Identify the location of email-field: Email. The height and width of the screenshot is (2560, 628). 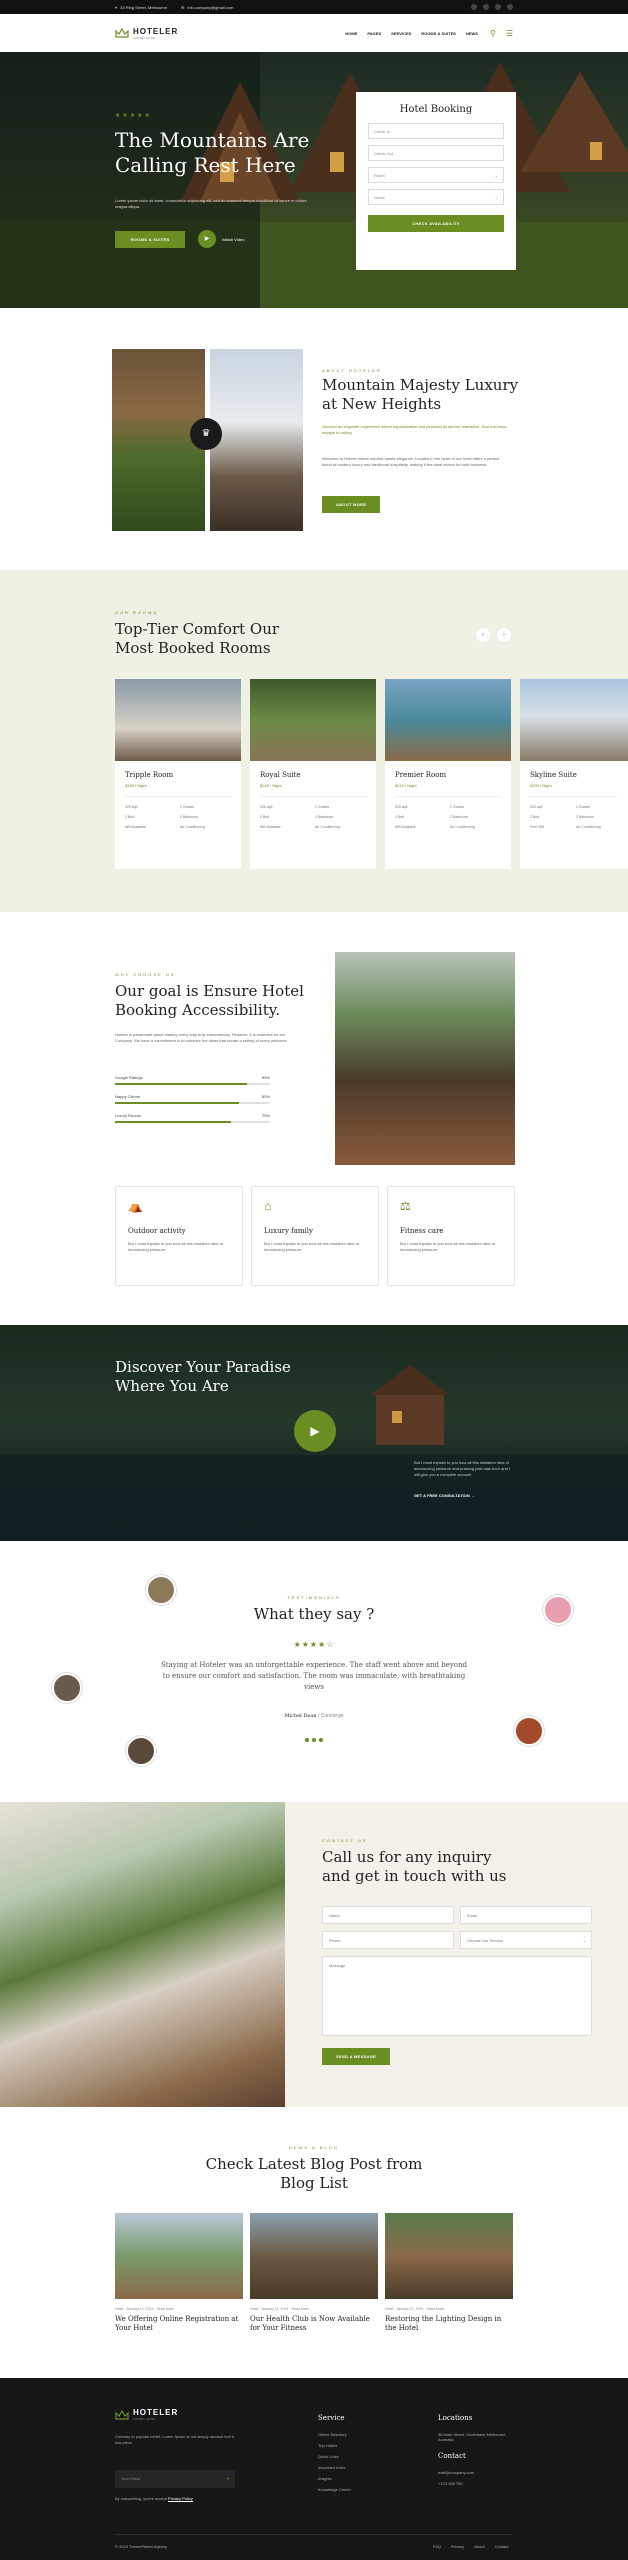
(526, 1915).